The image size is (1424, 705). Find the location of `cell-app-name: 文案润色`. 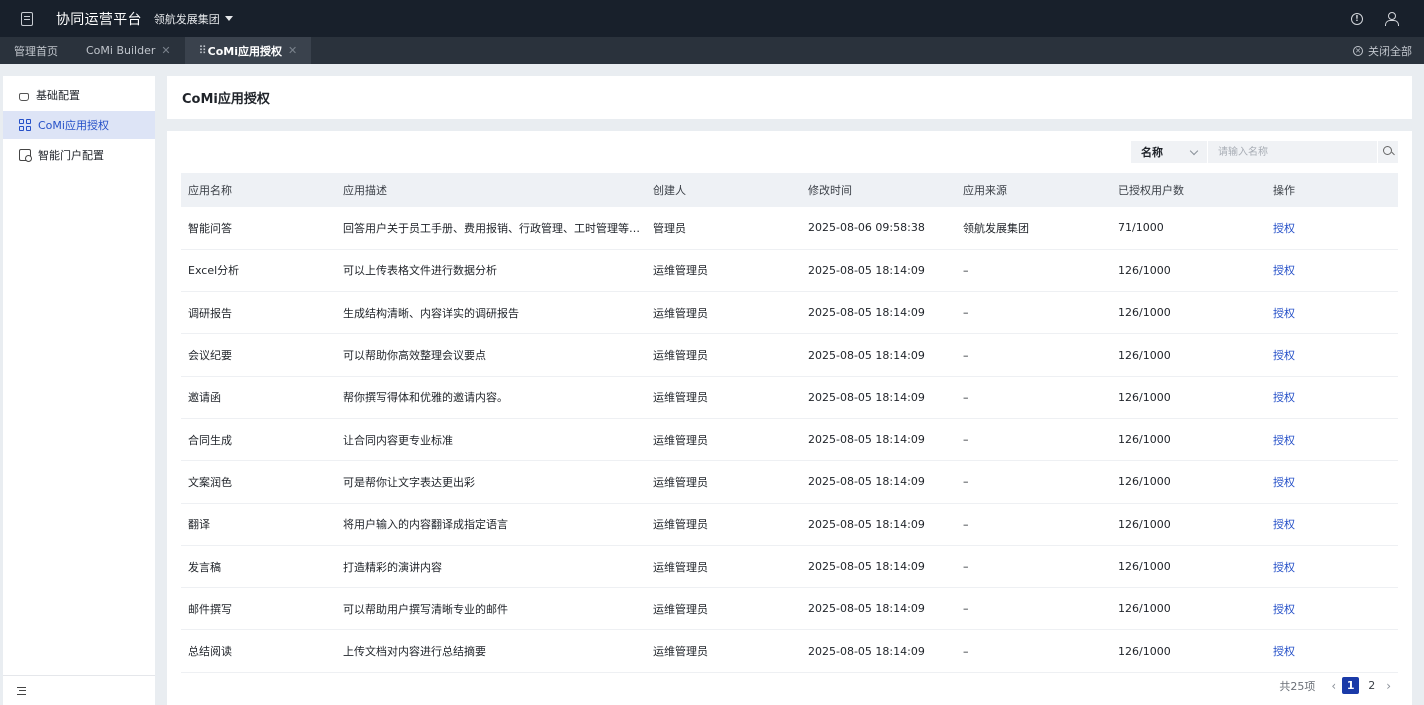

cell-app-name: 文案润色 is located at coordinates (258, 482).